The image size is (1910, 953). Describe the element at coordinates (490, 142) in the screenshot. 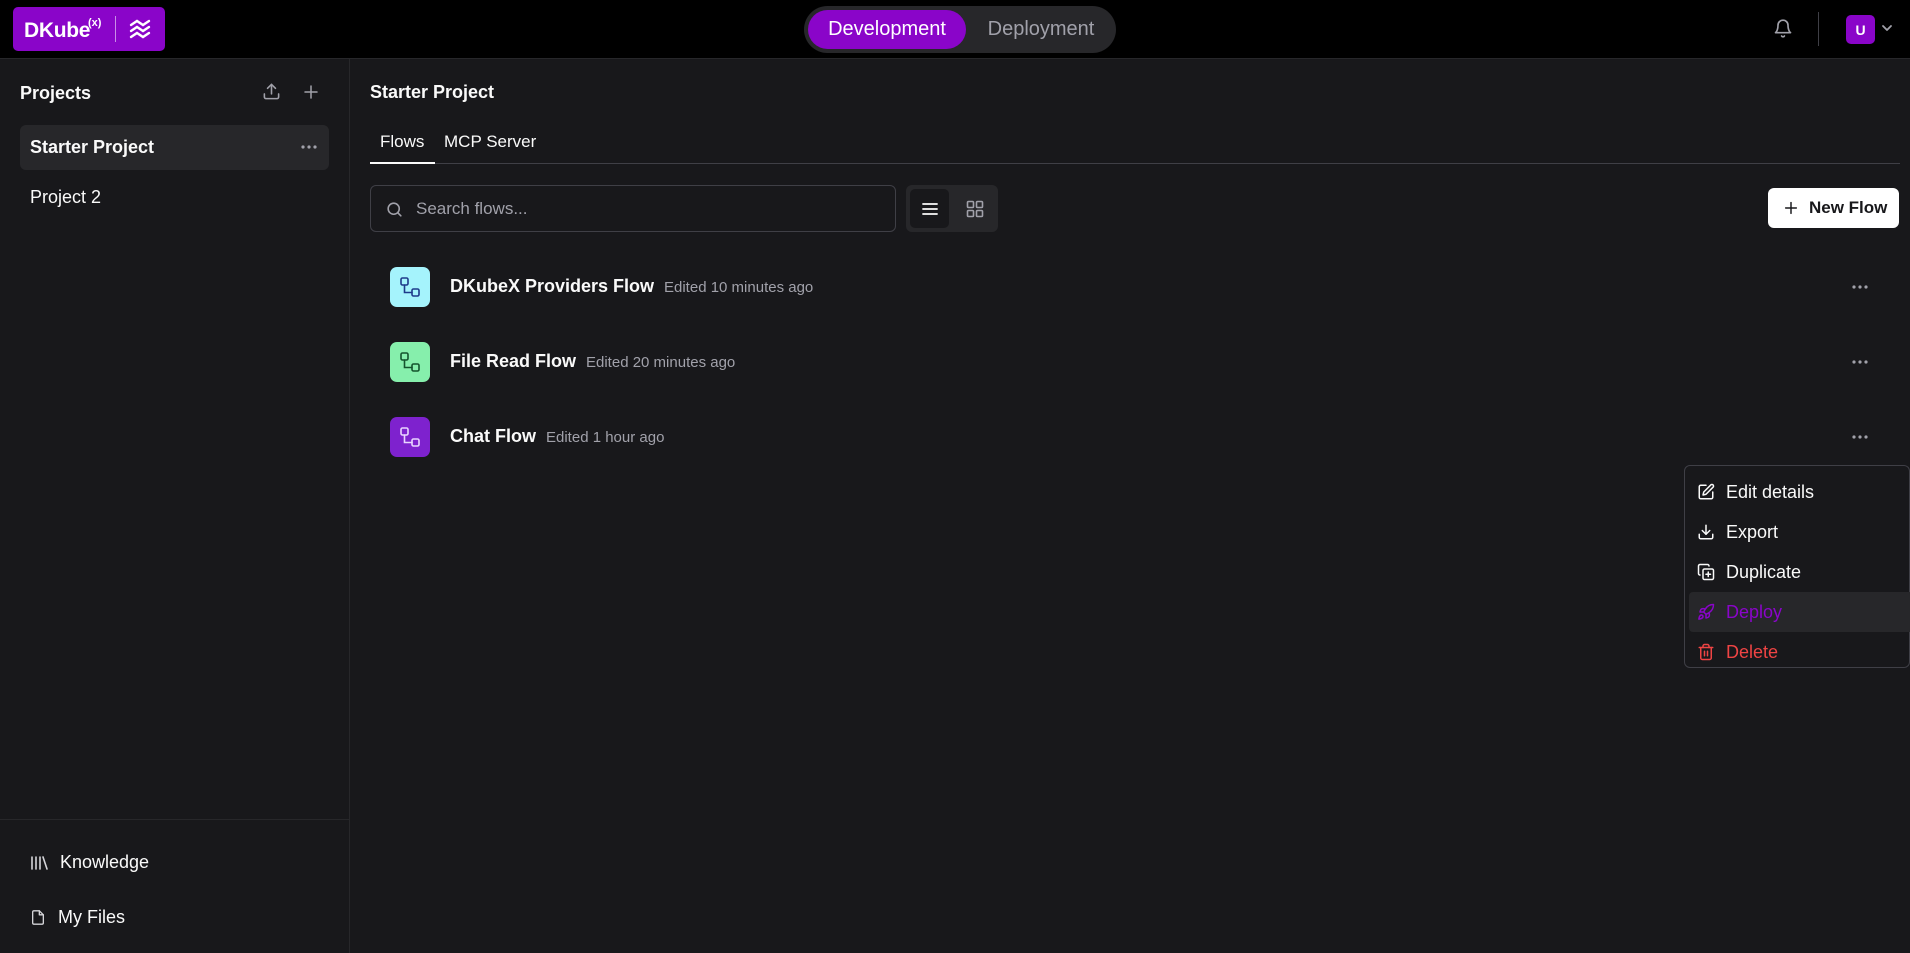

I see `tab-mcp-server: MCP Server` at that location.